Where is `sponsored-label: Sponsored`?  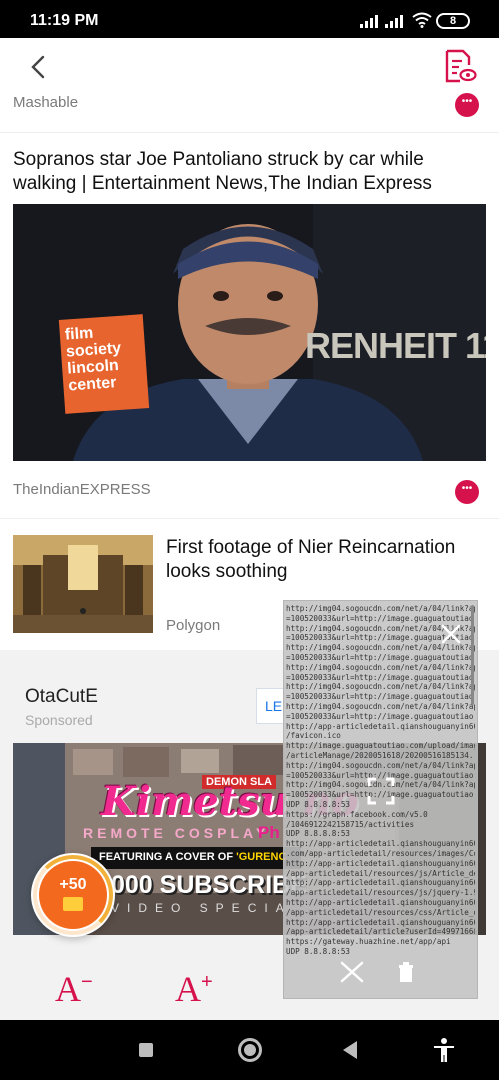 sponsored-label: Sponsored is located at coordinates (59, 720).